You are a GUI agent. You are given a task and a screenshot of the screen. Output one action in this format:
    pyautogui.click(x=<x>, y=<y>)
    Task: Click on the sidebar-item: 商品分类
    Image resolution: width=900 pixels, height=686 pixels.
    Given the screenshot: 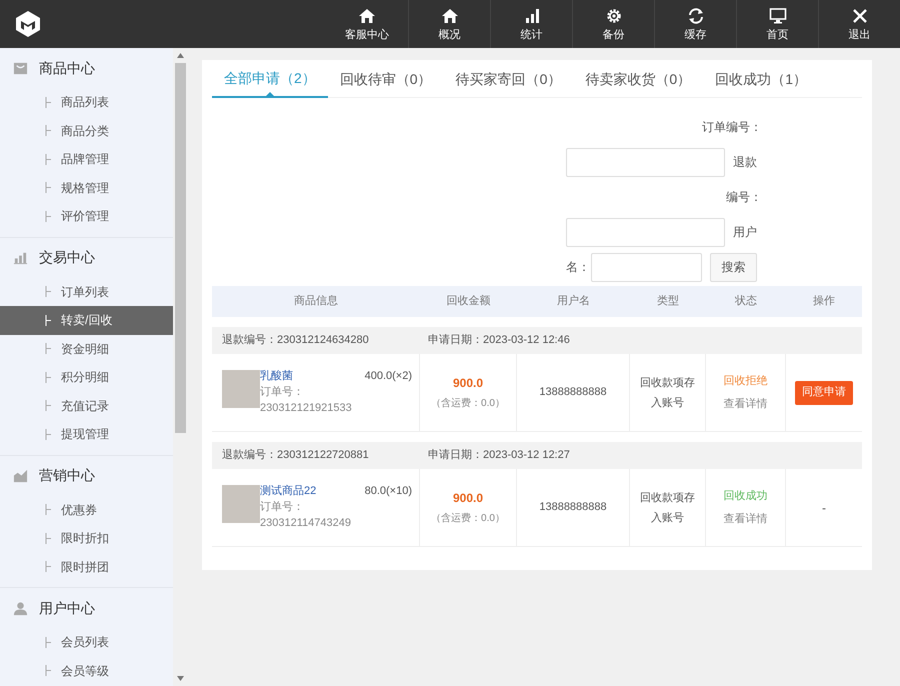 What is the action you would take?
    pyautogui.click(x=86, y=130)
    